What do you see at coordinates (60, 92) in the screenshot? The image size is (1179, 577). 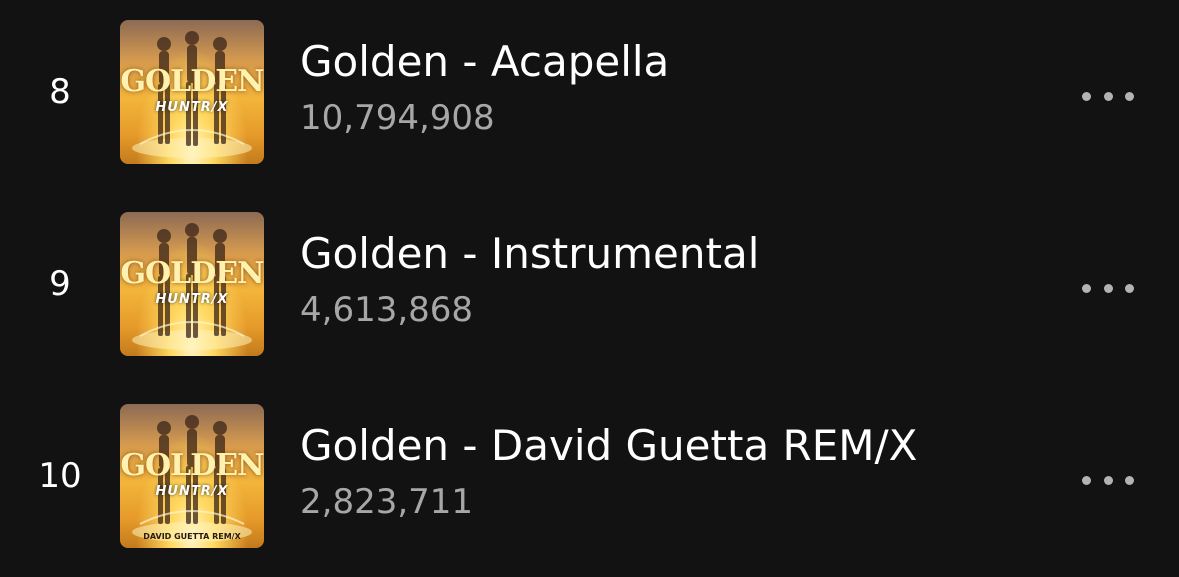 I see `track-rank: 8` at bounding box center [60, 92].